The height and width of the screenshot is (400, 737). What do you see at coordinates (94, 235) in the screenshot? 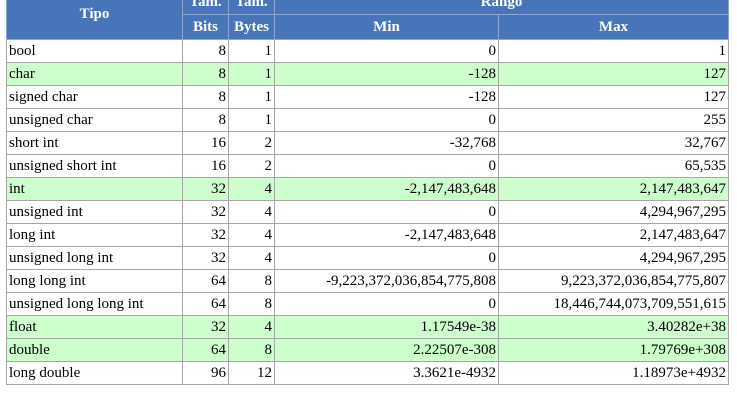
I see `type-name-cell: long int` at bounding box center [94, 235].